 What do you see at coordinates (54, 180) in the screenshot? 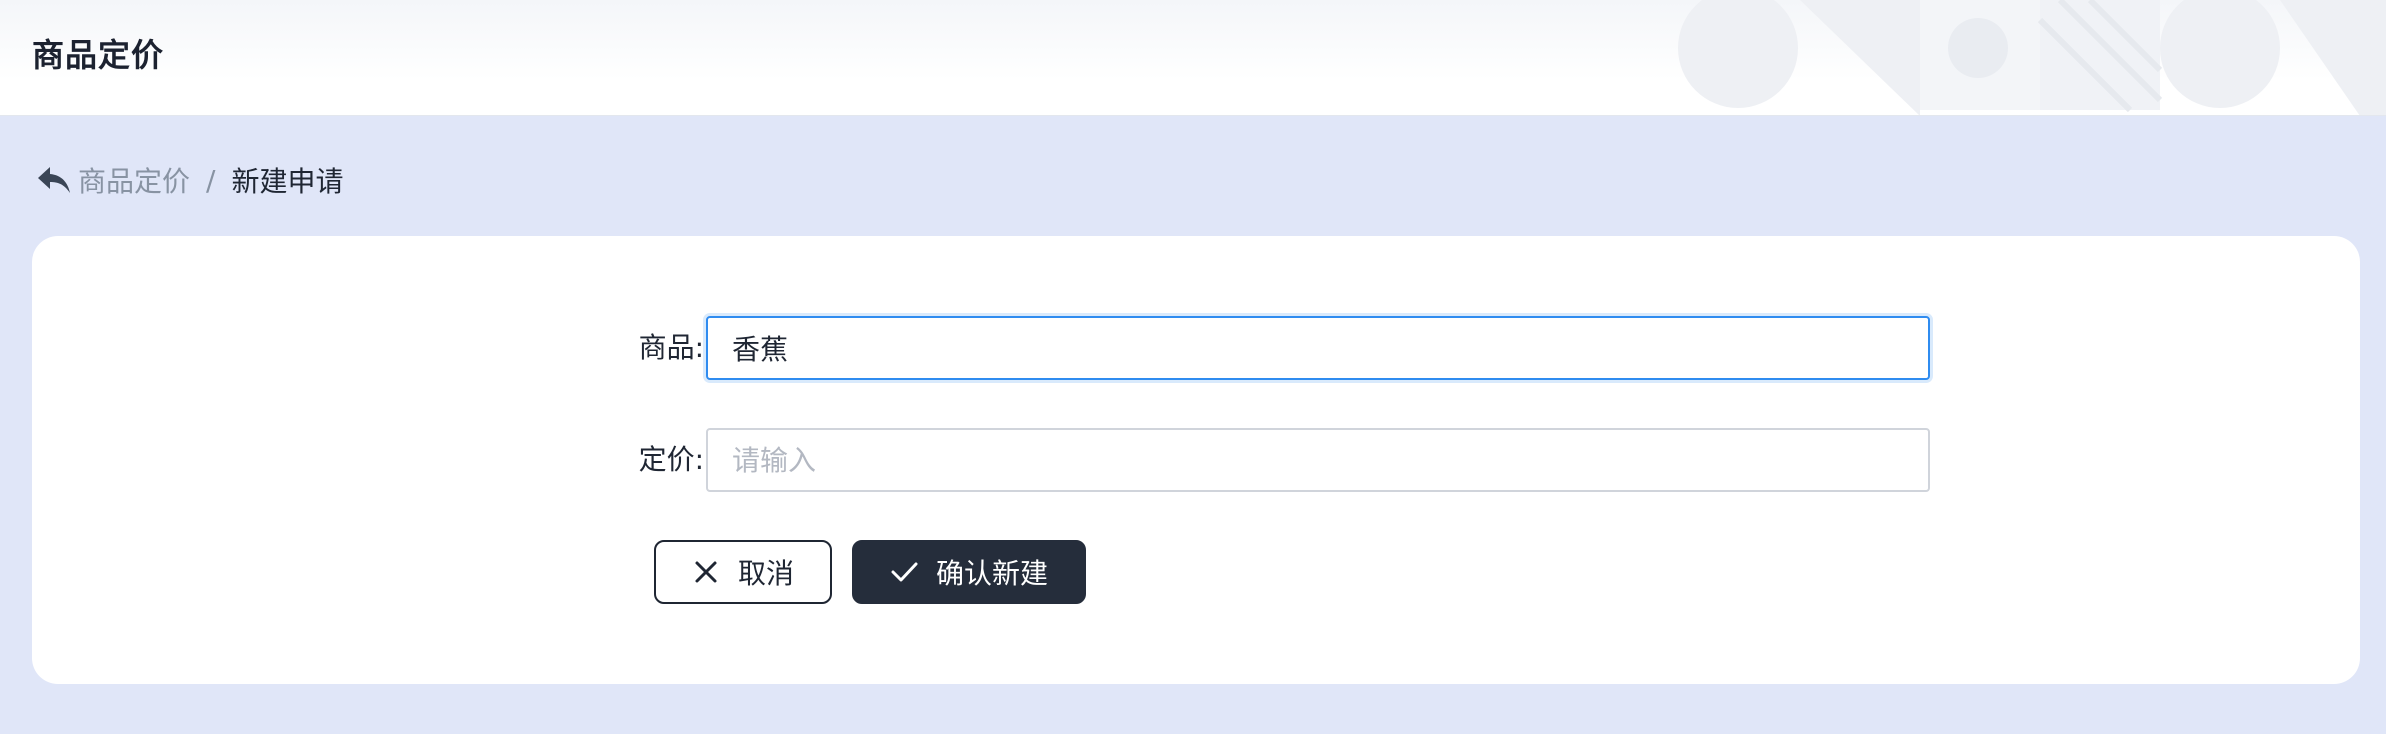
I see `back-arrow-icon` at bounding box center [54, 180].